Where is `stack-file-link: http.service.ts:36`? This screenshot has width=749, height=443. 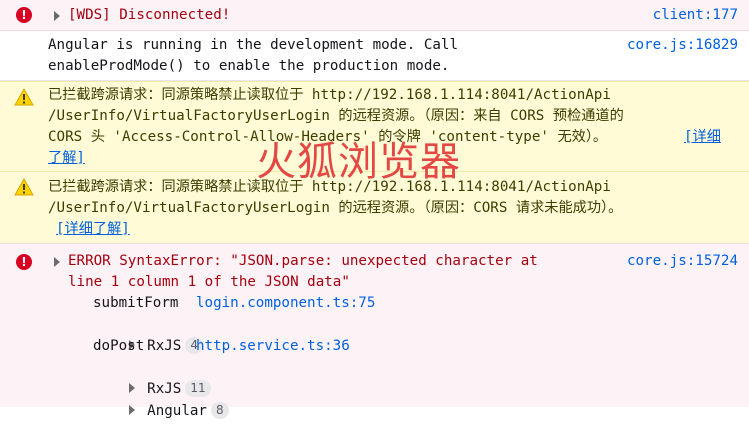
stack-file-link: http.service.ts:36 is located at coordinates (273, 346).